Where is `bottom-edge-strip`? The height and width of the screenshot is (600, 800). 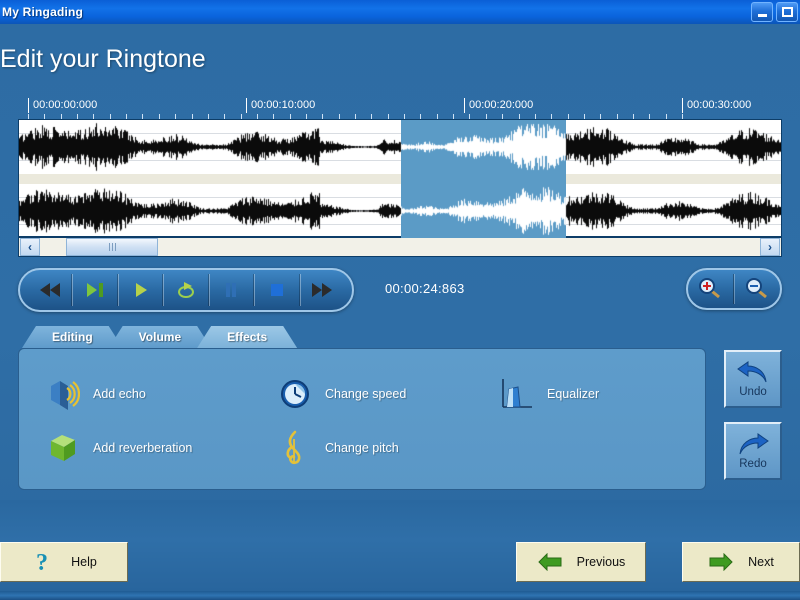
bottom-edge-strip is located at coordinates (400, 595).